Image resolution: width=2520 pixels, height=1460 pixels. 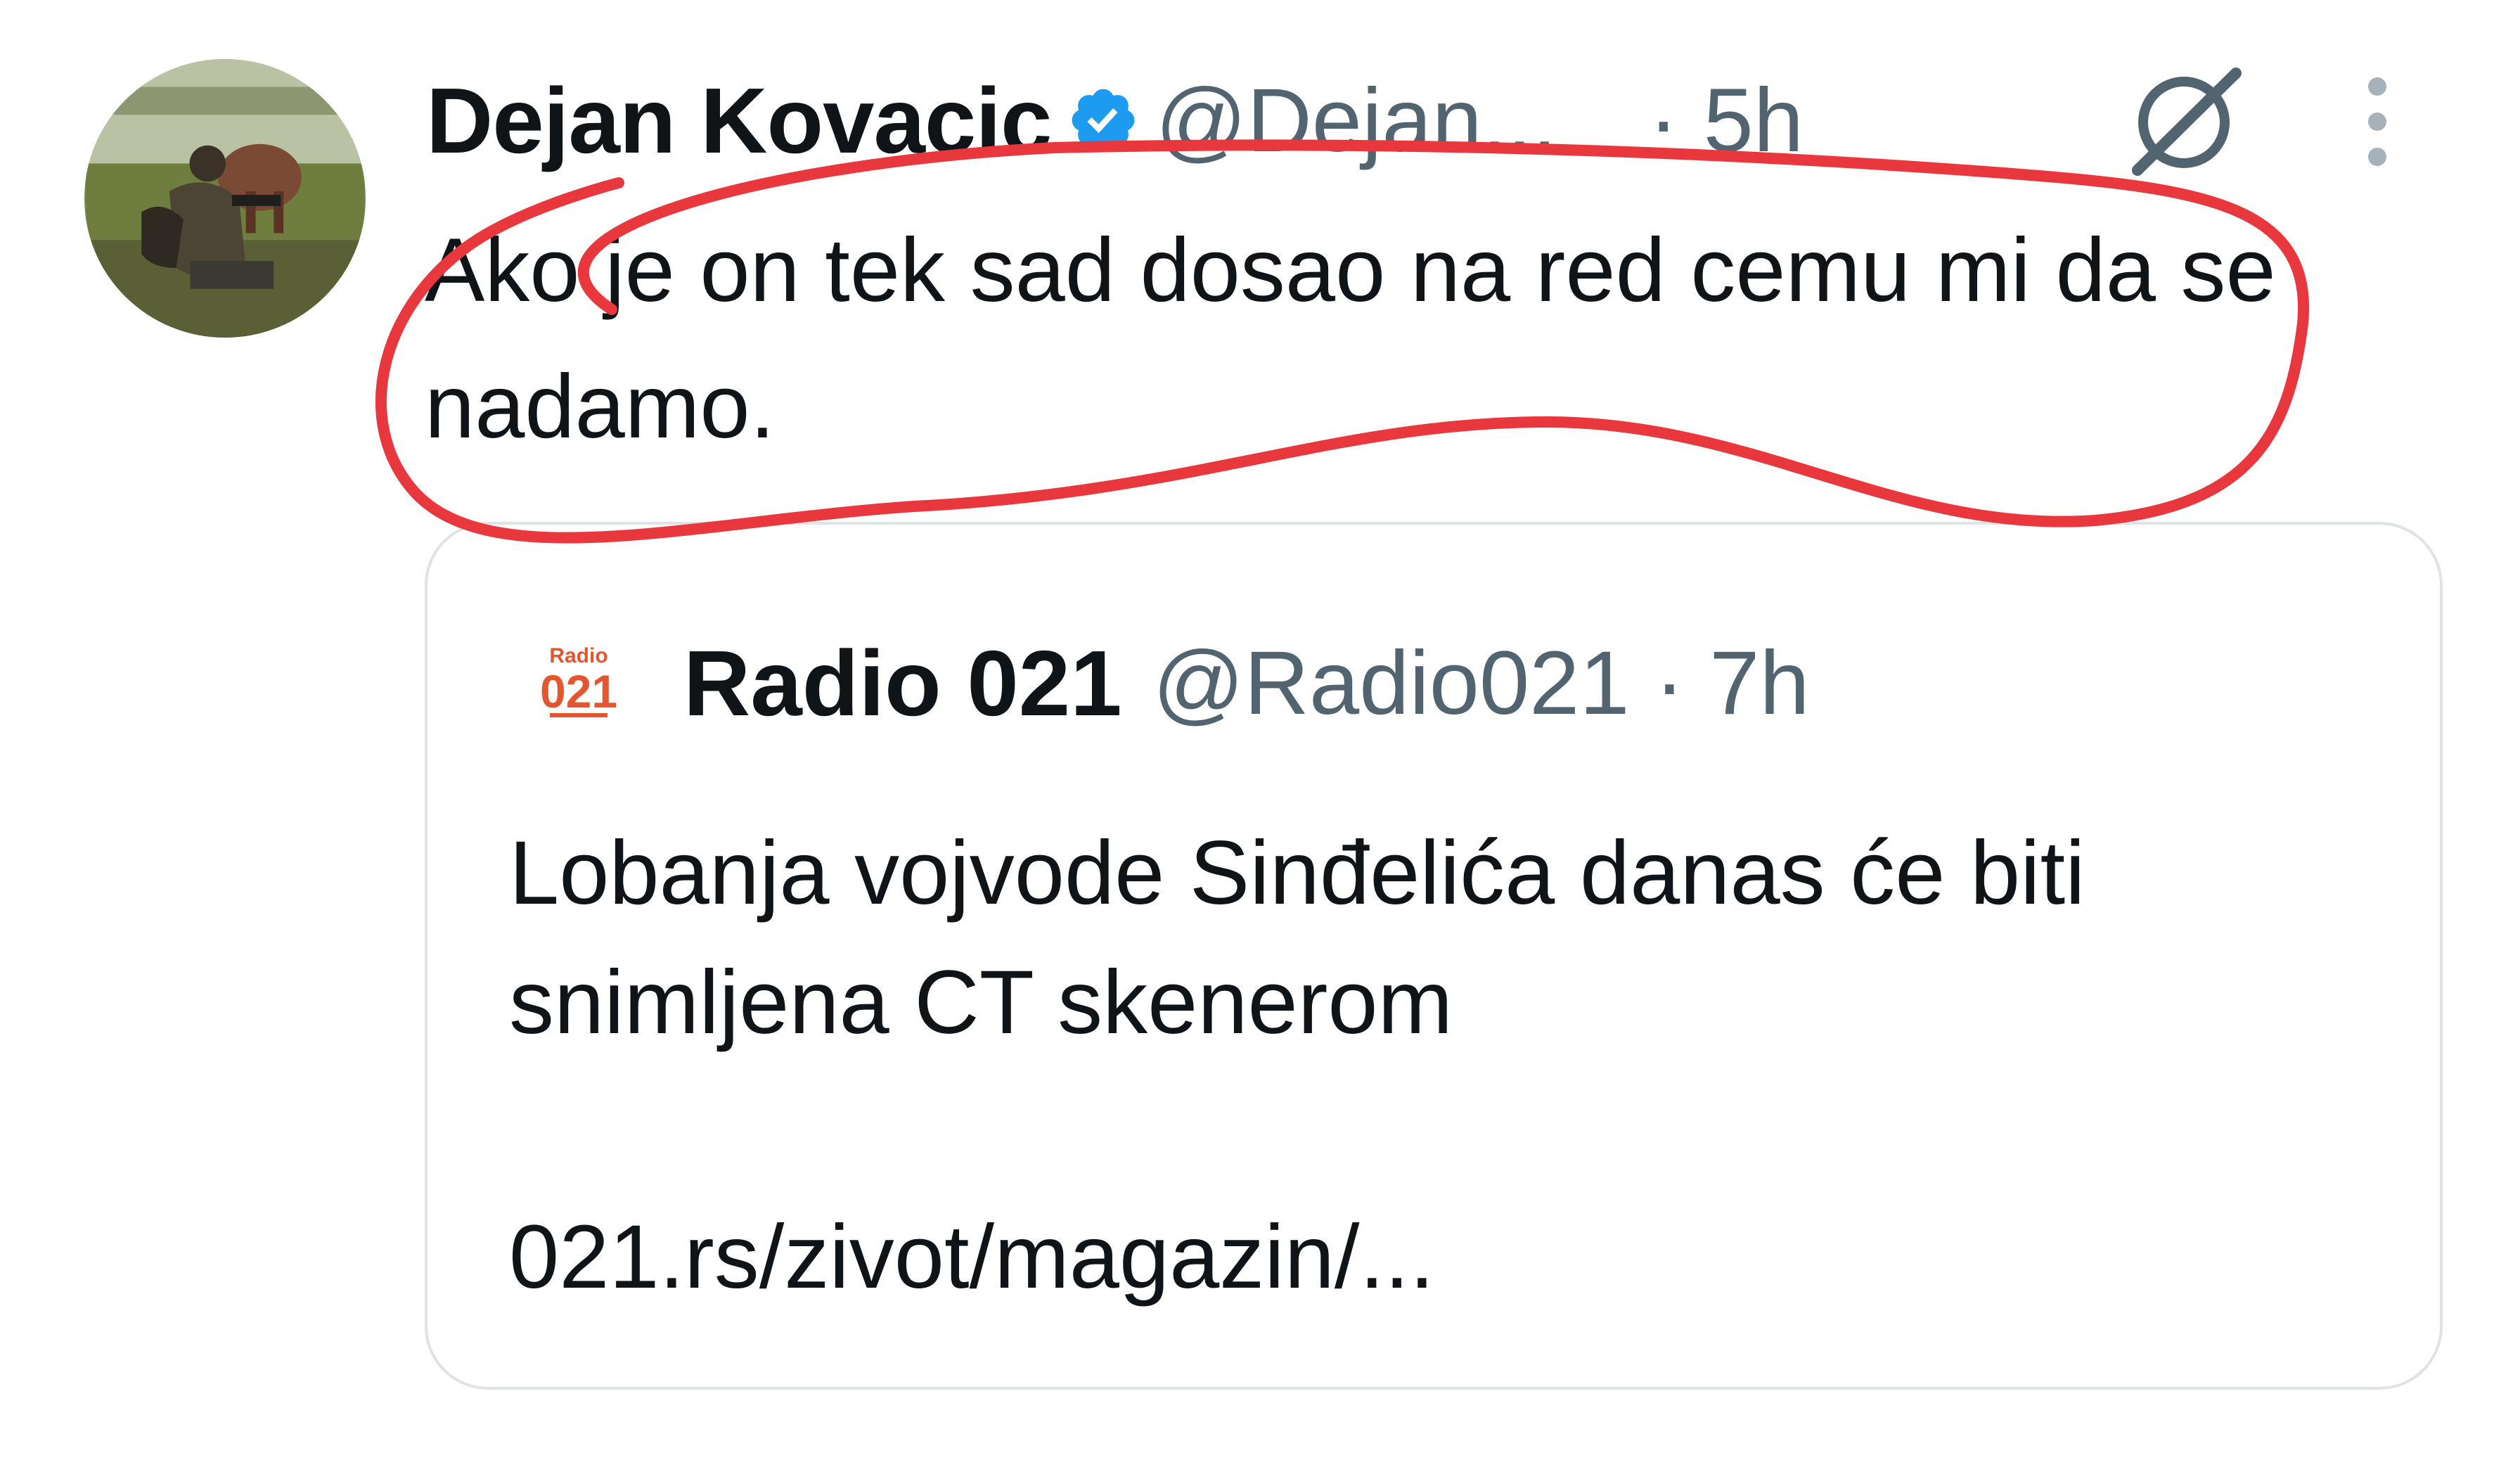 I want to click on tweet-header: Dejan Kovacic @Dejan... · 5h, so click(x=1115, y=120).